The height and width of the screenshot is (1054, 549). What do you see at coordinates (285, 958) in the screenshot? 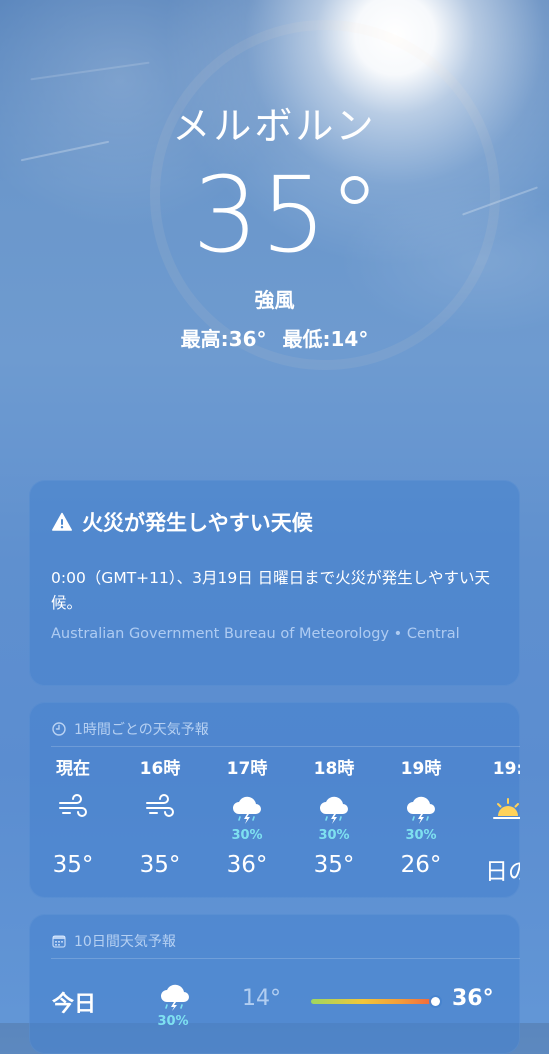
I see `section-divider` at bounding box center [285, 958].